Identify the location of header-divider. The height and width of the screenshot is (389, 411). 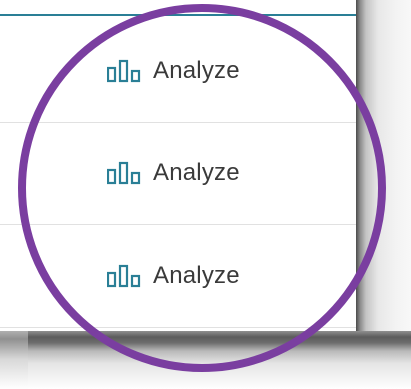
(178, 15).